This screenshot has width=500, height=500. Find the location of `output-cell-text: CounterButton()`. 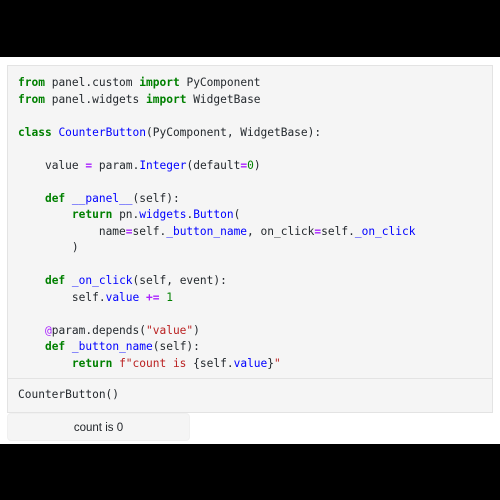

output-cell-text: CounterButton() is located at coordinates (69, 394).